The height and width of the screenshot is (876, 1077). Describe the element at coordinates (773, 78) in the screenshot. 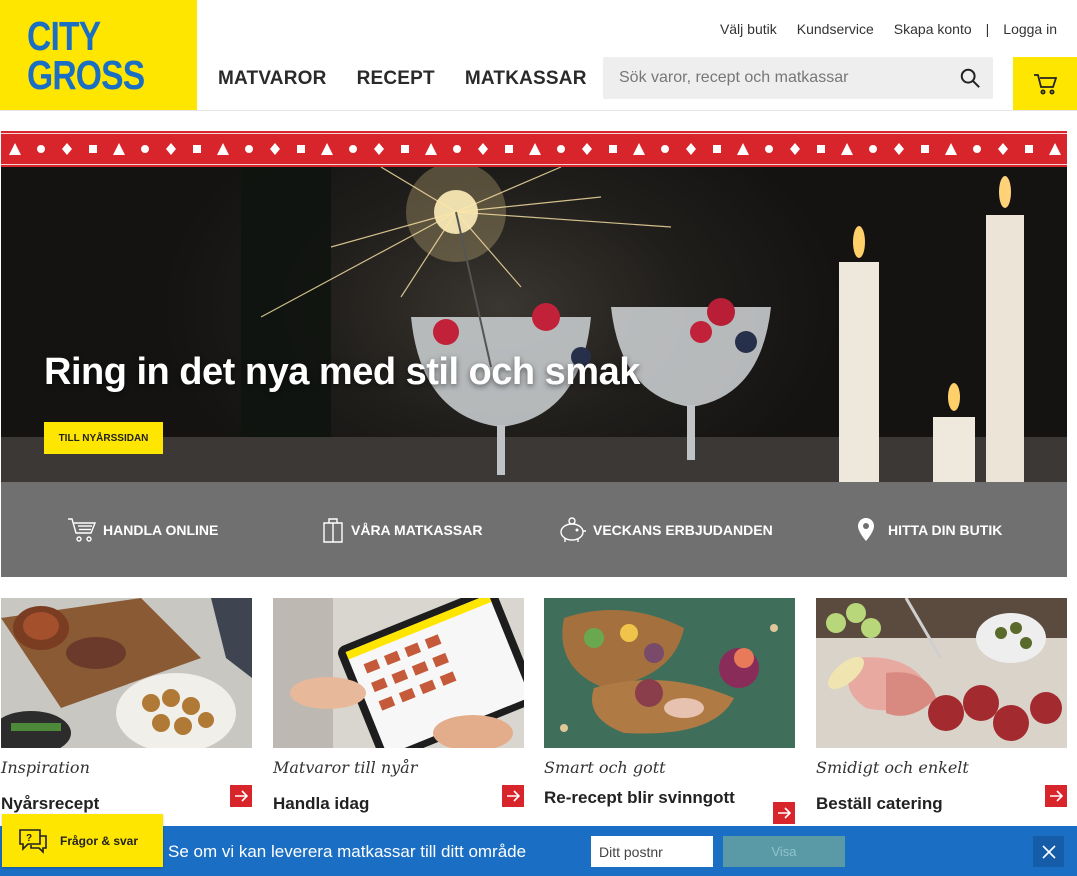

I see `search-input` at that location.